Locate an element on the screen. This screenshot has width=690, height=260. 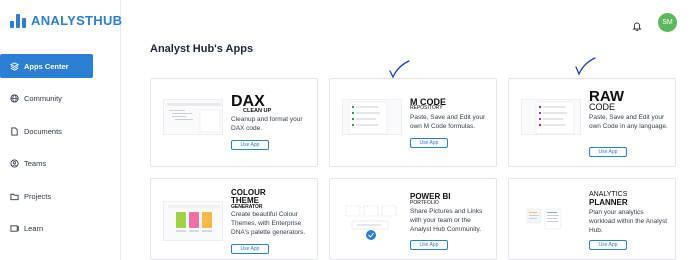
folder-icon is located at coordinates (14, 196).